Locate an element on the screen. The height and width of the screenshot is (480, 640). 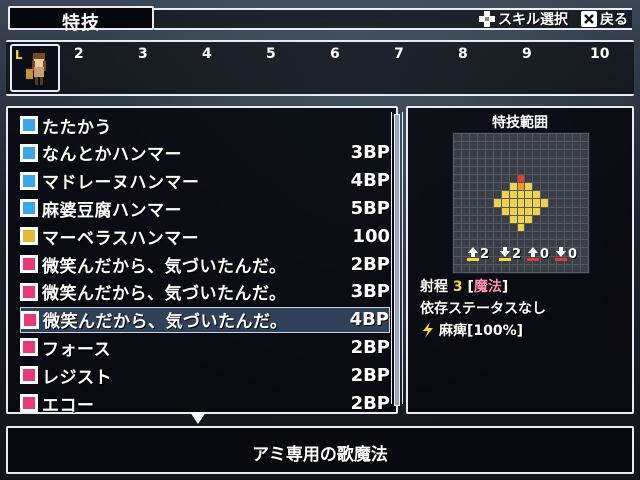
skill-row: フォース 2BP is located at coordinates (205, 347).